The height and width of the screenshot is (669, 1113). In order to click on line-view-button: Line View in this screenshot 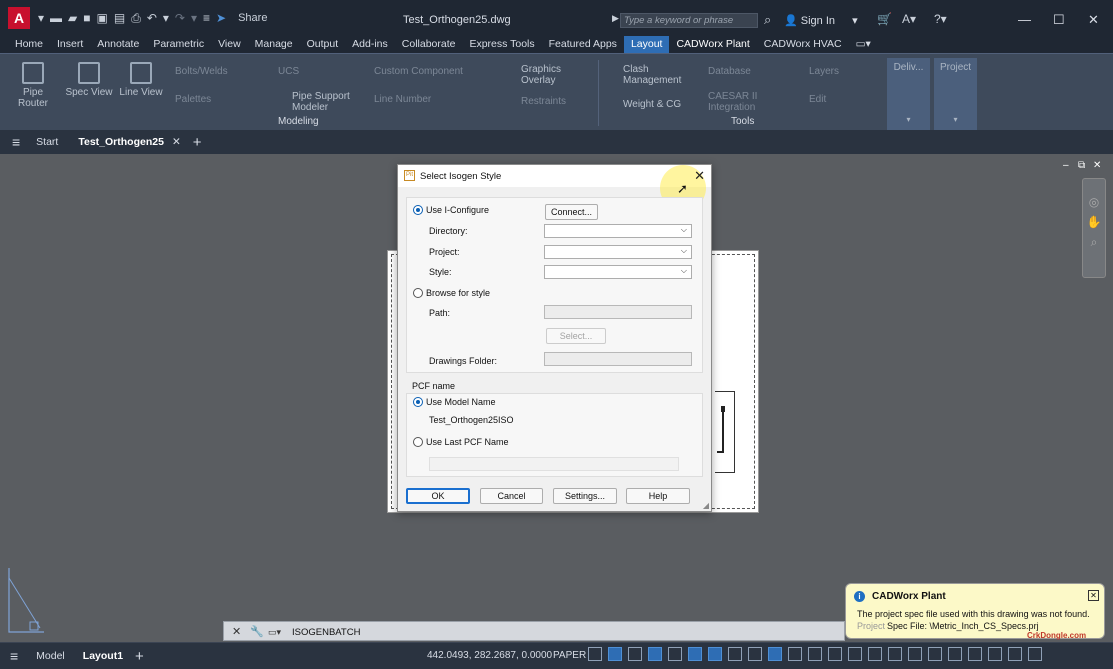, I will do `click(141, 80)`.